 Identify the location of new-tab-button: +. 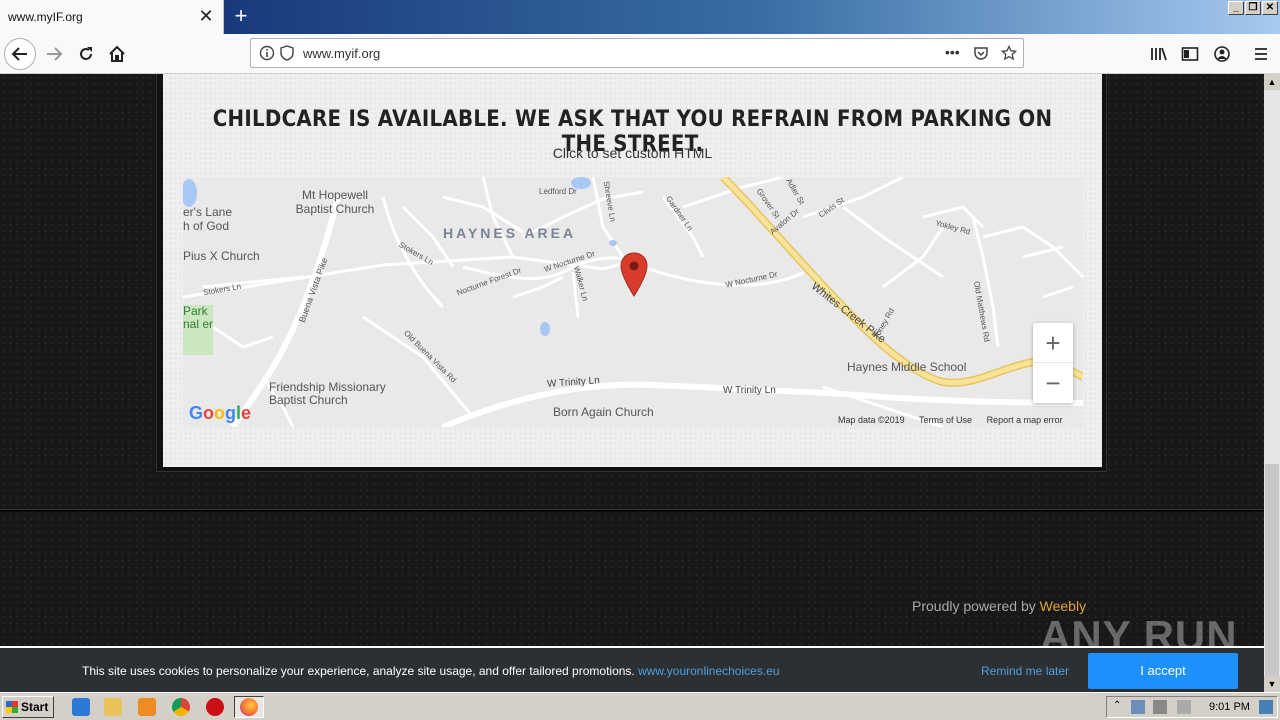
(241, 16).